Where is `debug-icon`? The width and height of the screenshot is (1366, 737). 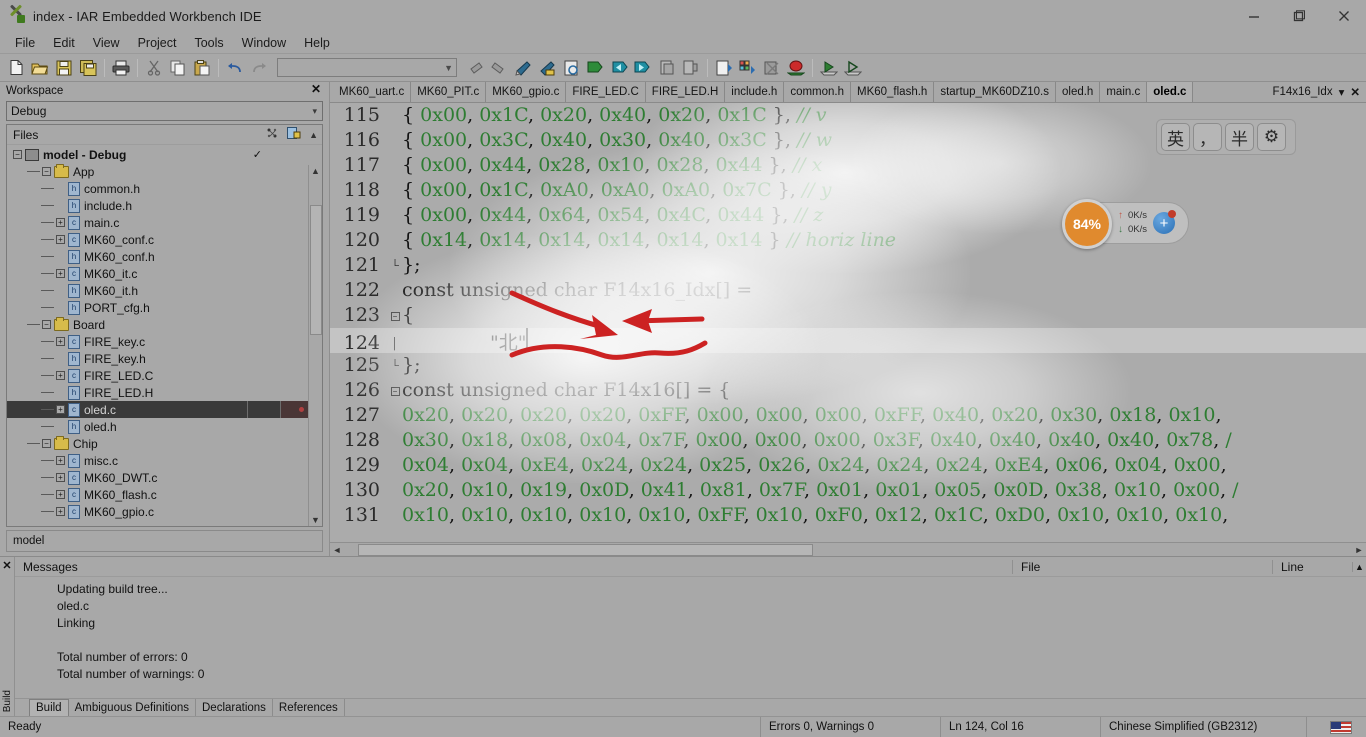 debug-icon is located at coordinates (796, 68).